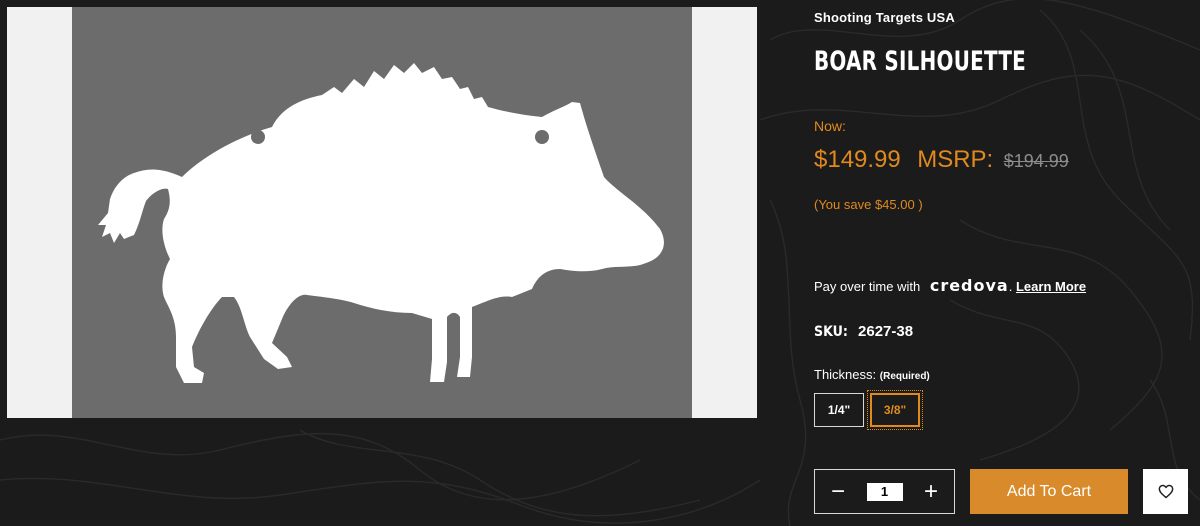 Image resolution: width=1200 pixels, height=526 pixels. Describe the element at coordinates (838, 491) in the screenshot. I see `minus-icon: −` at that location.